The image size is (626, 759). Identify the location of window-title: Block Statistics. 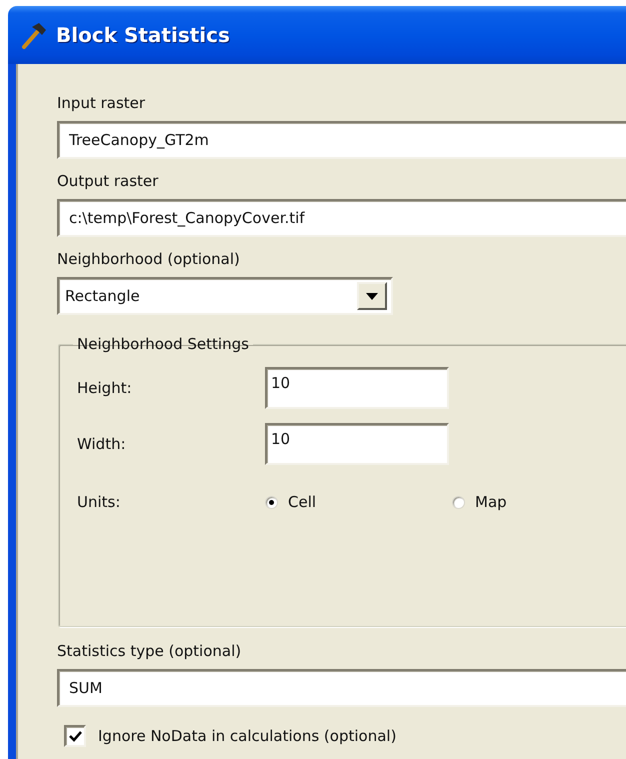
(143, 35).